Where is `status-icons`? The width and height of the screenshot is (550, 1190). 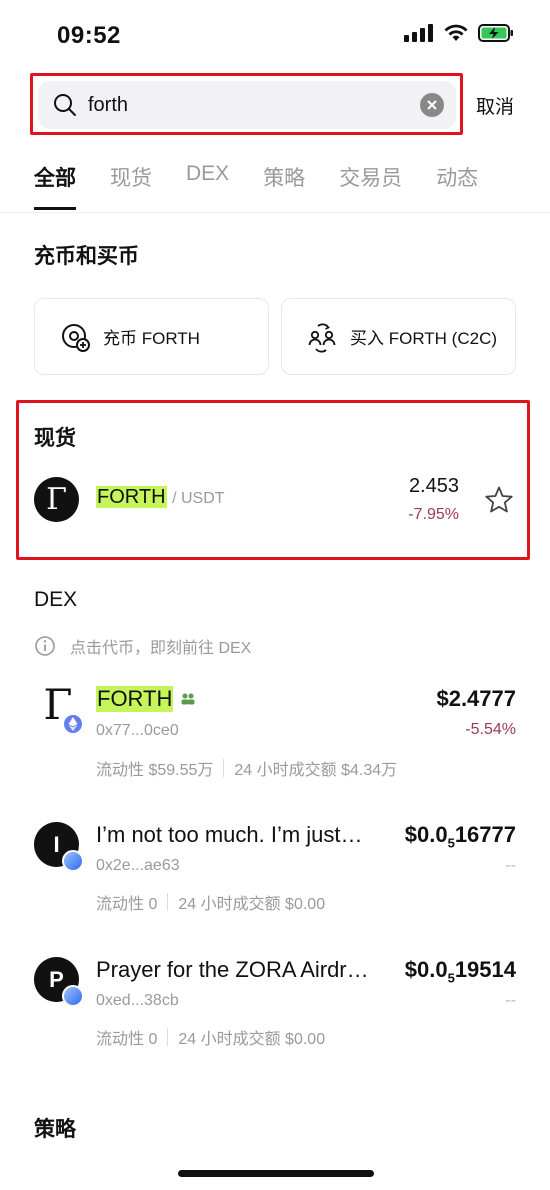 status-icons is located at coordinates (459, 33).